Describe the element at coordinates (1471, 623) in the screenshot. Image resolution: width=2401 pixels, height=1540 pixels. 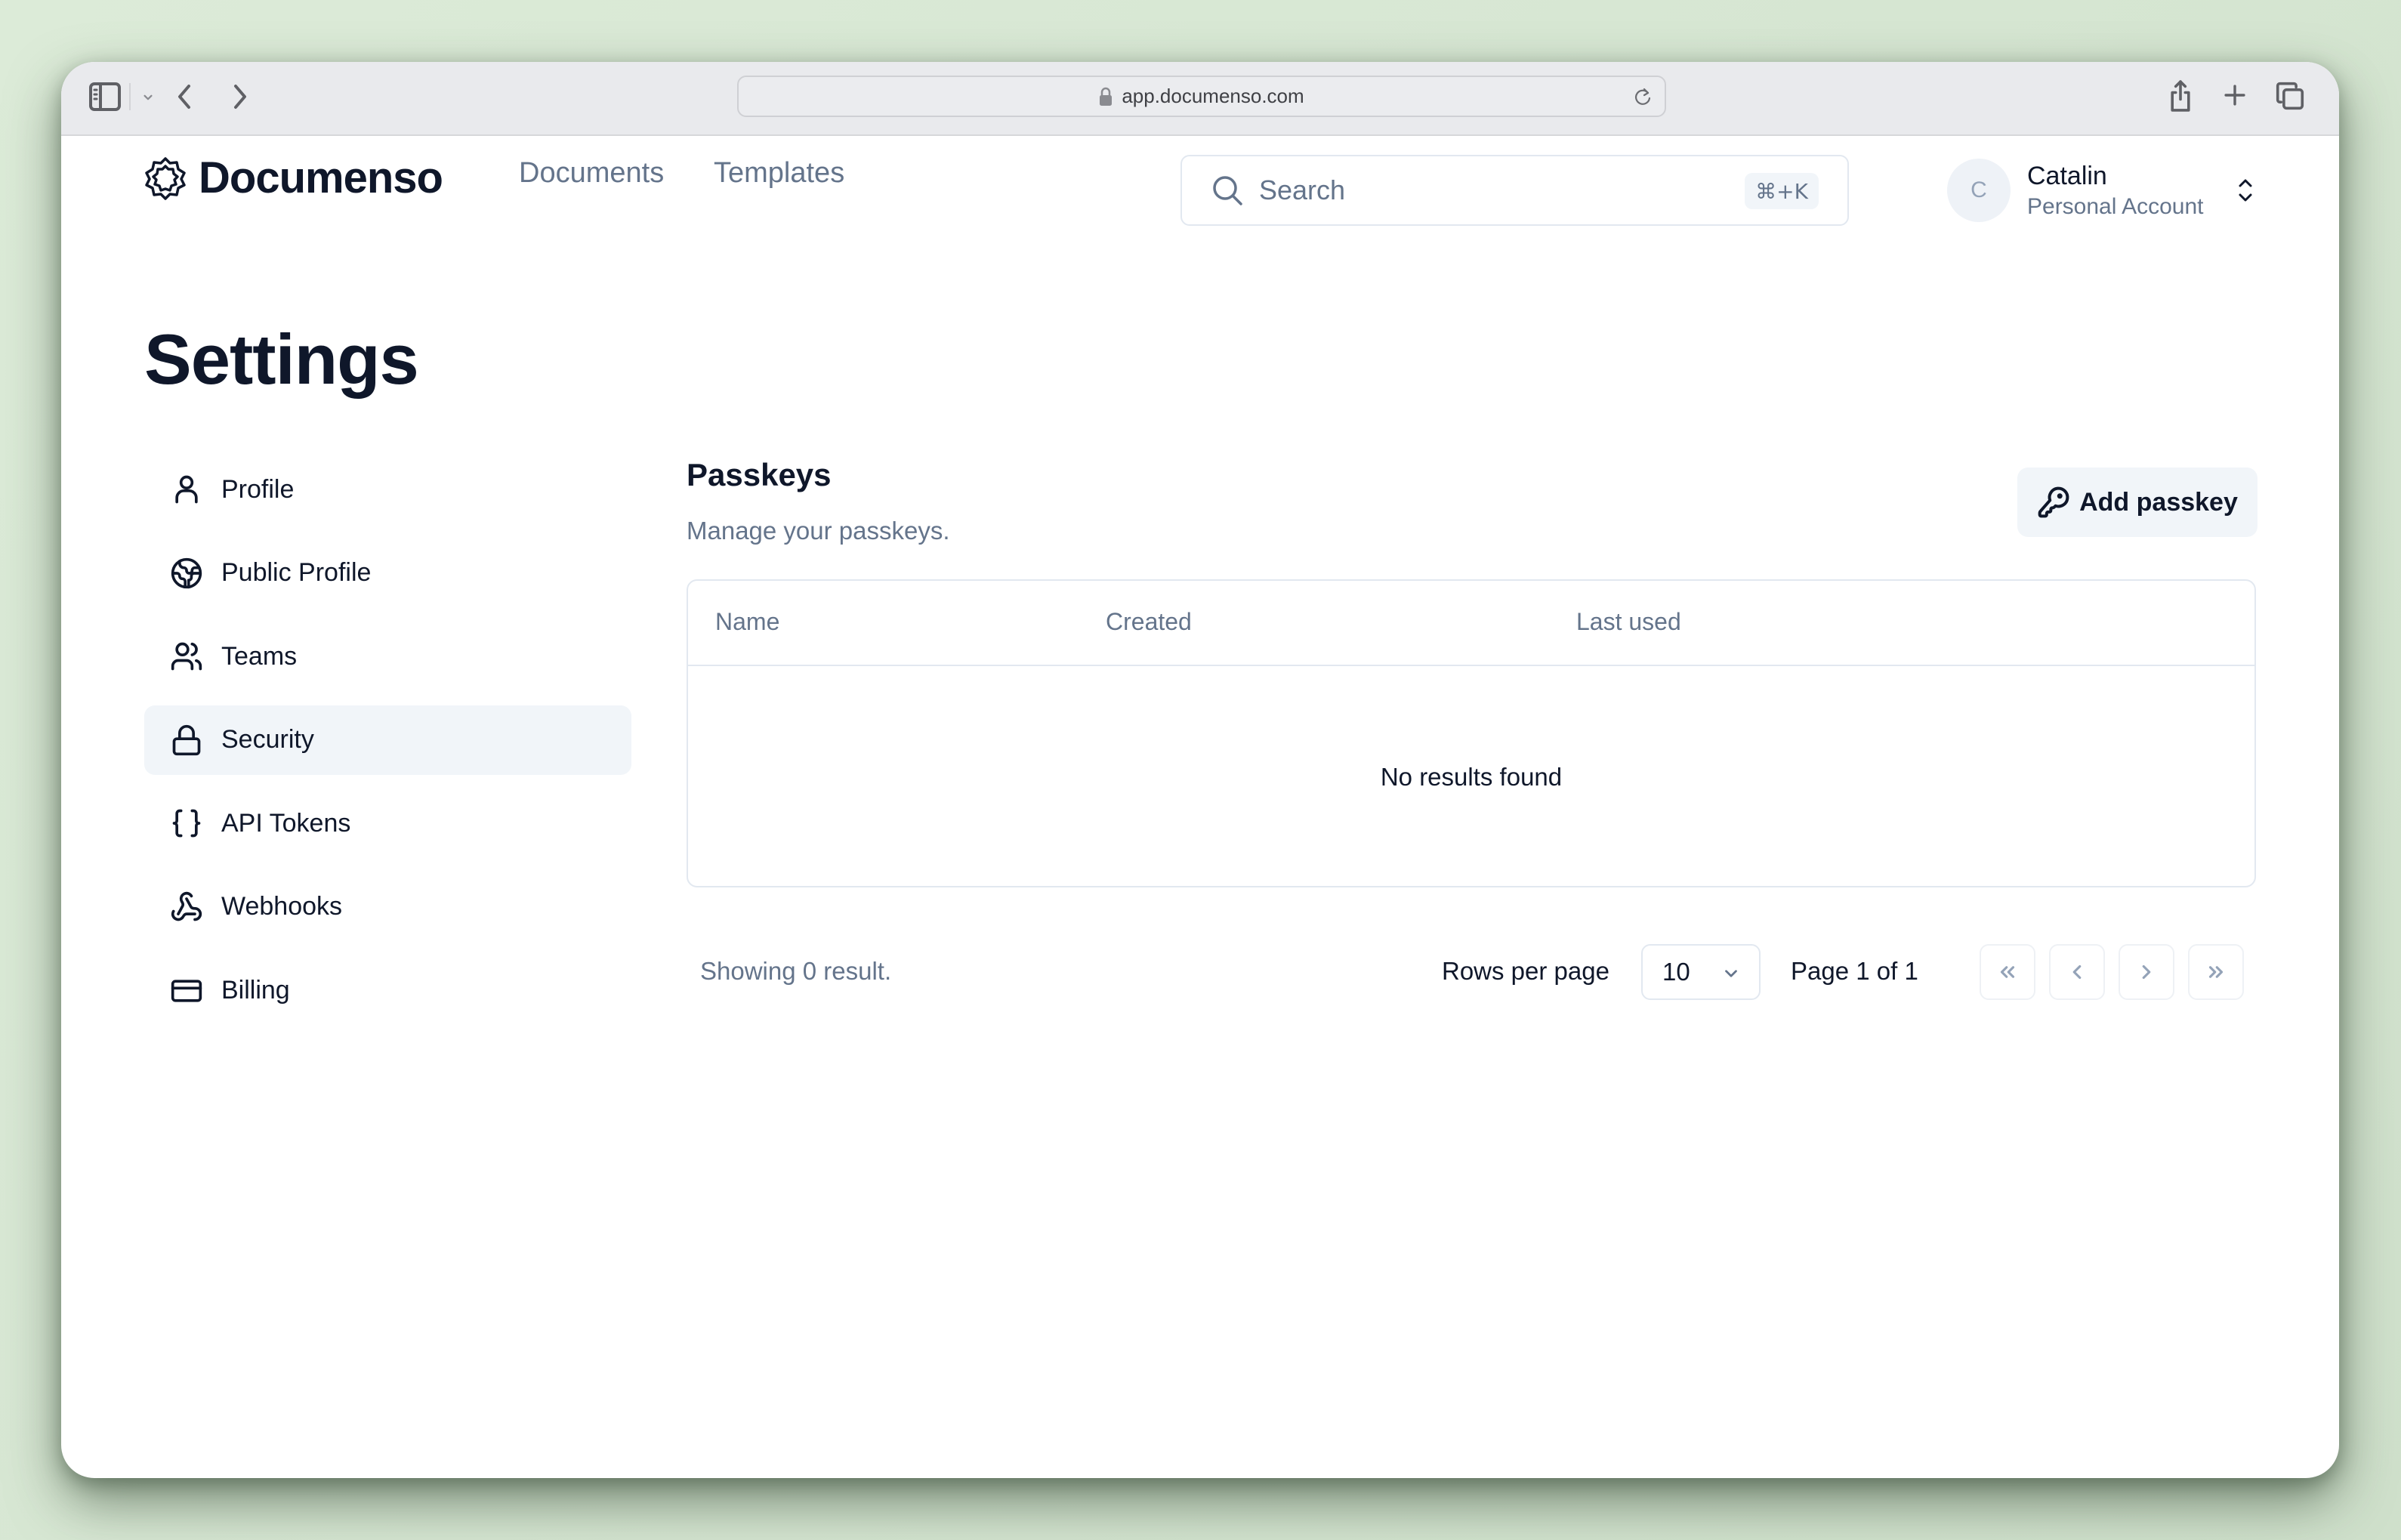
I see `table-header: Name Created Last used` at that location.